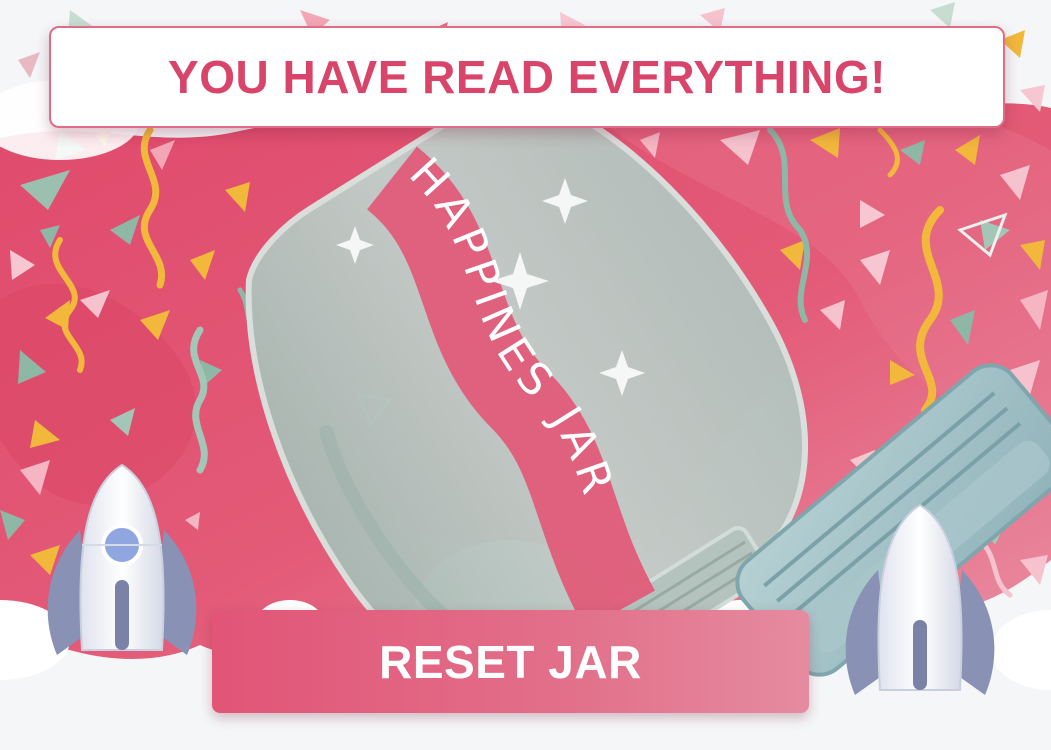 Image resolution: width=1051 pixels, height=750 pixels. I want to click on reset-jar-button: RESET JAR, so click(510, 661).